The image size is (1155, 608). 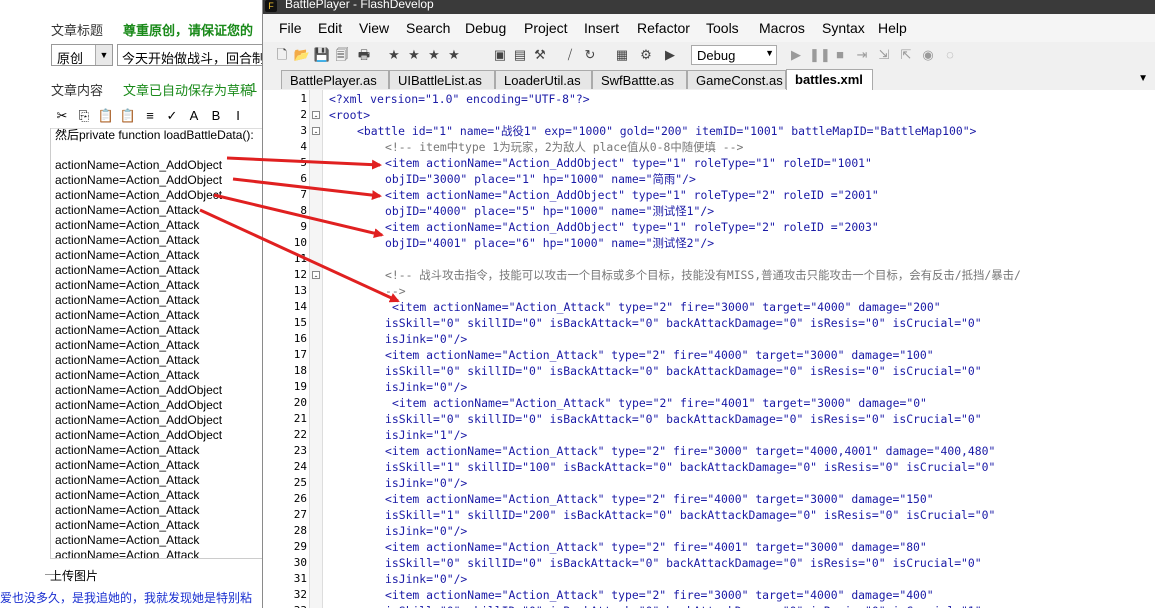 What do you see at coordinates (570, 55) in the screenshot?
I see `comment-icon: ⧸` at bounding box center [570, 55].